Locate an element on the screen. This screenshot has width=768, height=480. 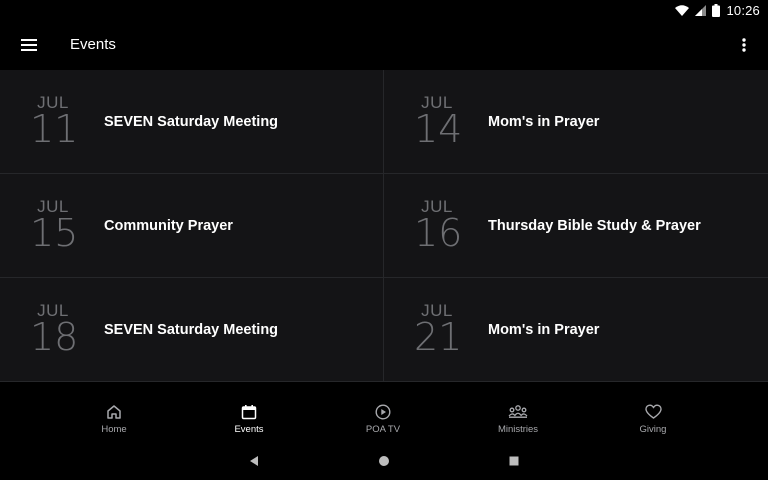
nav-label: Ministries is located at coordinates (518, 429).